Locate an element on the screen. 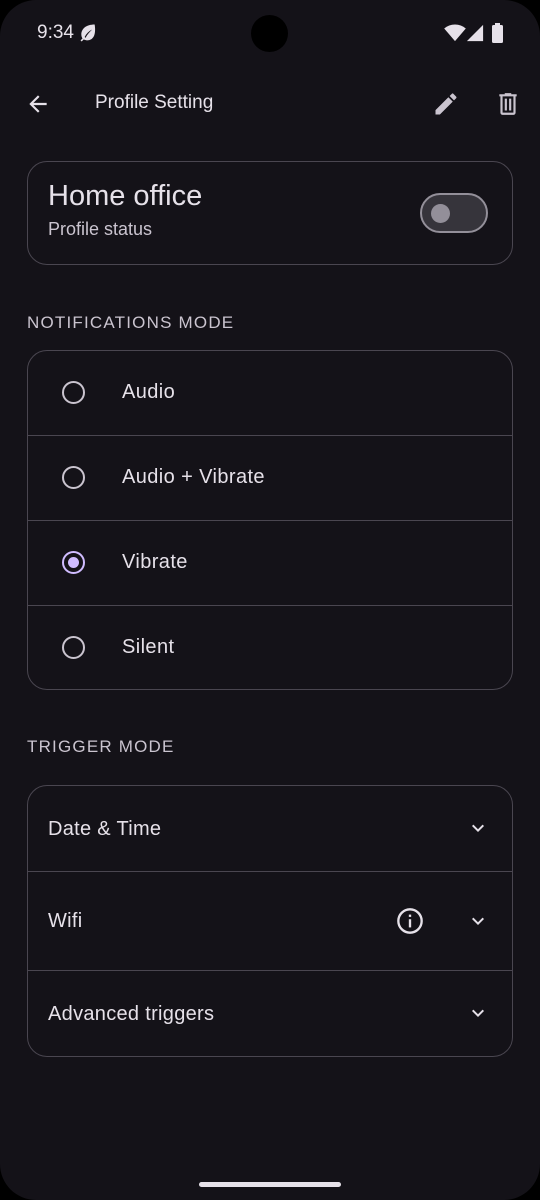  notif-option-audio: Audio is located at coordinates (270, 393).